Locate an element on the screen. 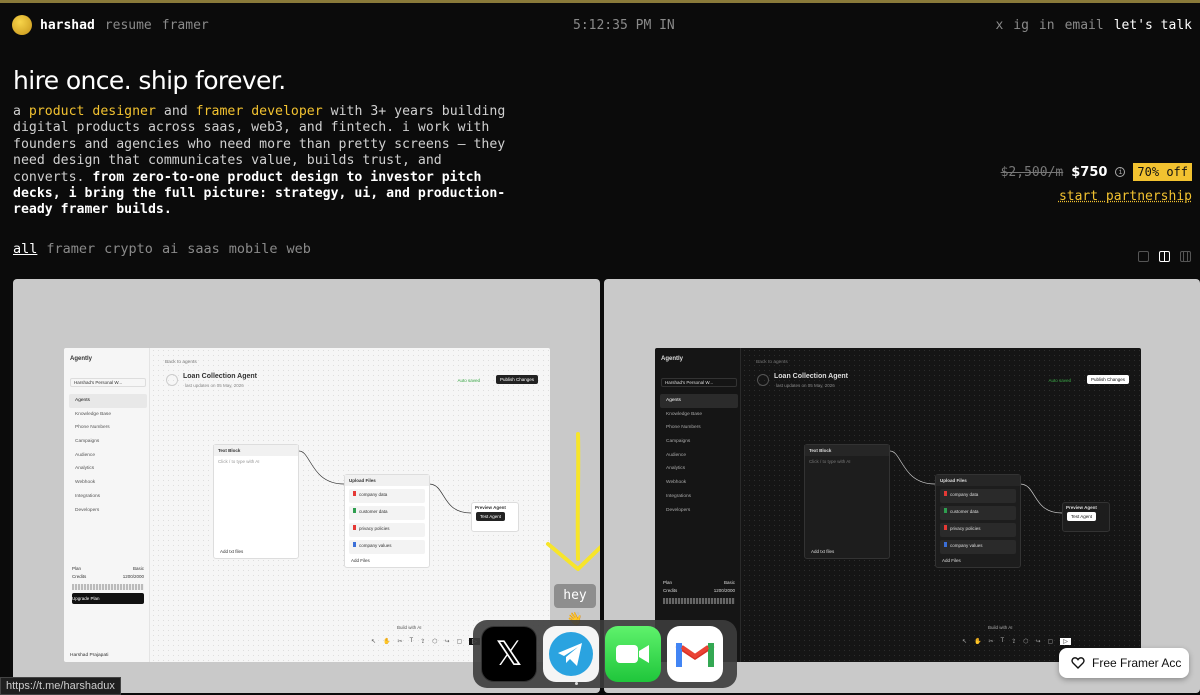  link-email: email is located at coordinates (1084, 25).